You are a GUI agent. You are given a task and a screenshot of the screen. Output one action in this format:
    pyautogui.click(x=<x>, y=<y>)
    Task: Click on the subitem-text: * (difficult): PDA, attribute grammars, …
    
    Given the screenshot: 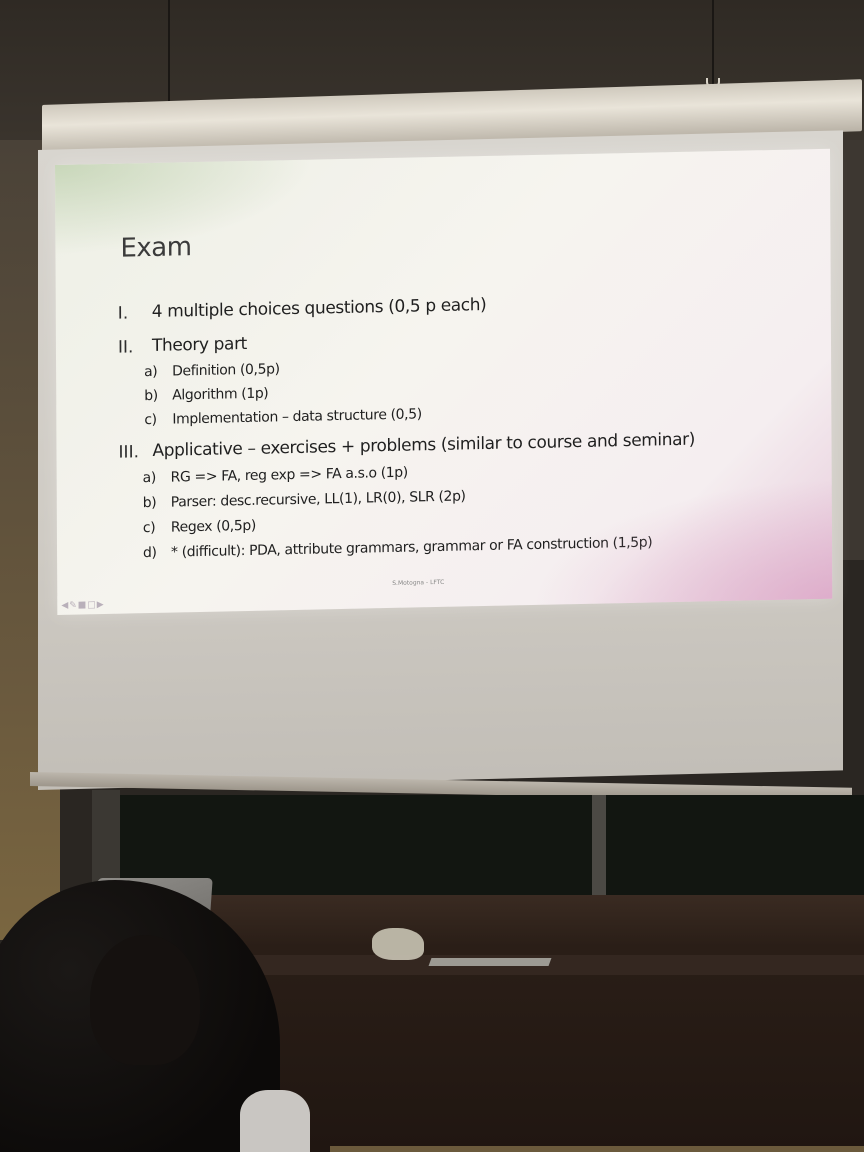 What is the action you would take?
    pyautogui.click(x=411, y=547)
    